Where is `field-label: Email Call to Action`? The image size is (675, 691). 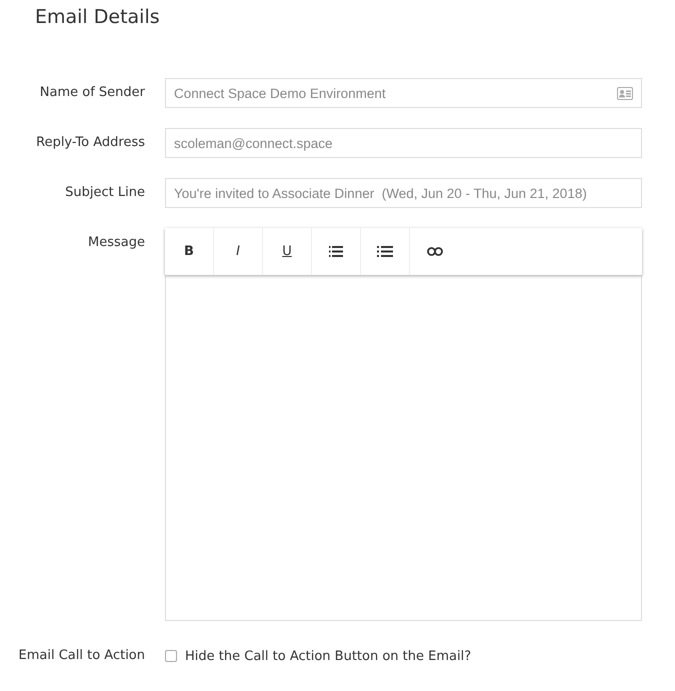 field-label: Email Call to Action is located at coordinates (81, 656).